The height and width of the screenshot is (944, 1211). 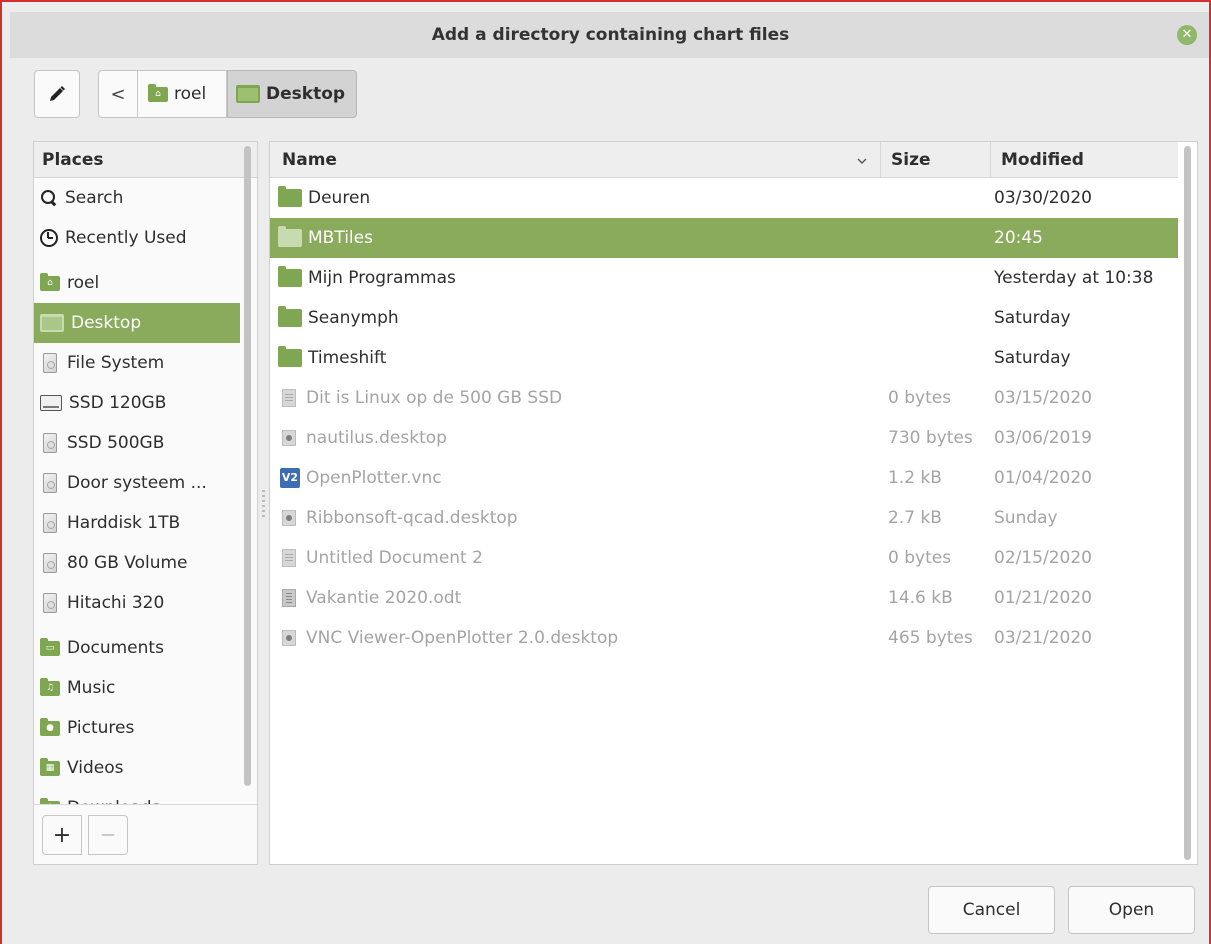 What do you see at coordinates (91, 688) in the screenshot?
I see `sidebar-item-label: Music` at bounding box center [91, 688].